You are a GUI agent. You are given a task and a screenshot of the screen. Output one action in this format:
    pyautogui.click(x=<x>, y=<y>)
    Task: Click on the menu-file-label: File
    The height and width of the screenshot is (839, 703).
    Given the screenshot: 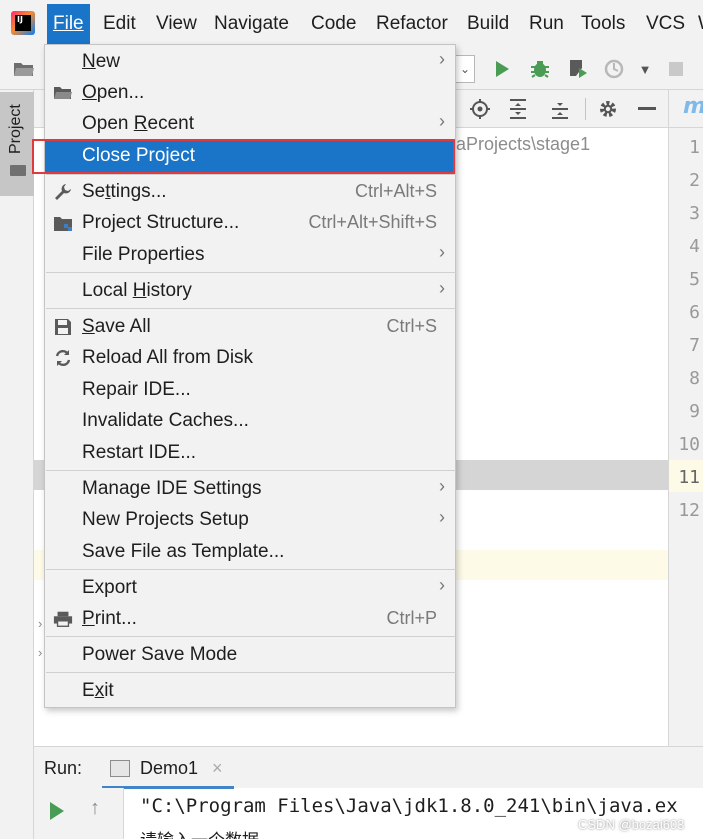 What is the action you would take?
    pyautogui.click(x=68, y=23)
    